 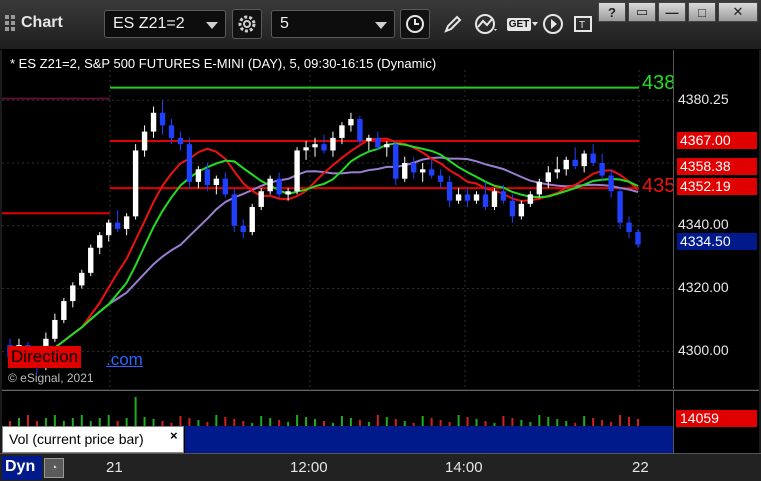 I want to click on time-label: 12:00, so click(x=309, y=467).